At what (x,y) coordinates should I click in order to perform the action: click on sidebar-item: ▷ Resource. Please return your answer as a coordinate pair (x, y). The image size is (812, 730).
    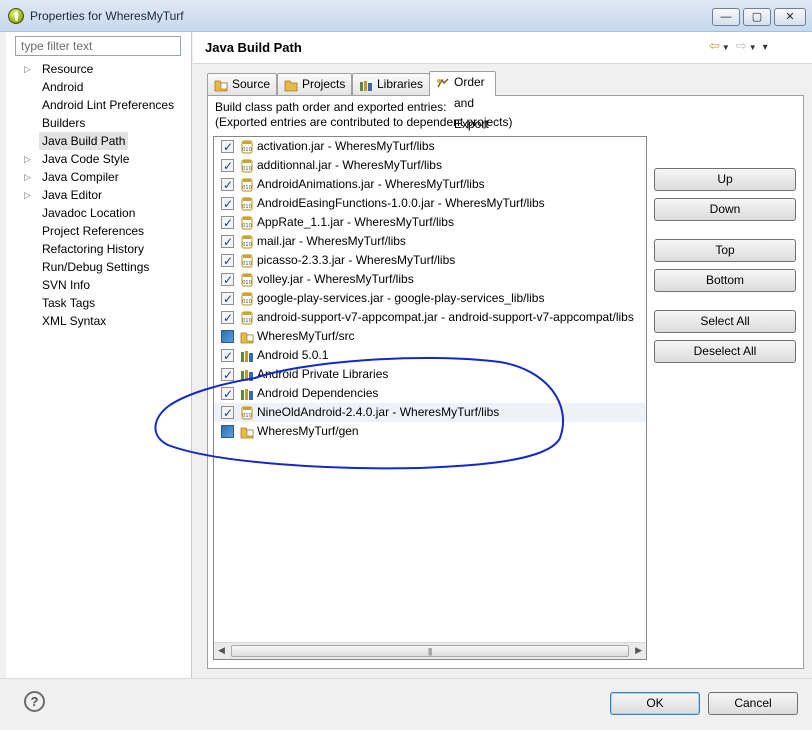
    Looking at the image, I should click on (99, 69).